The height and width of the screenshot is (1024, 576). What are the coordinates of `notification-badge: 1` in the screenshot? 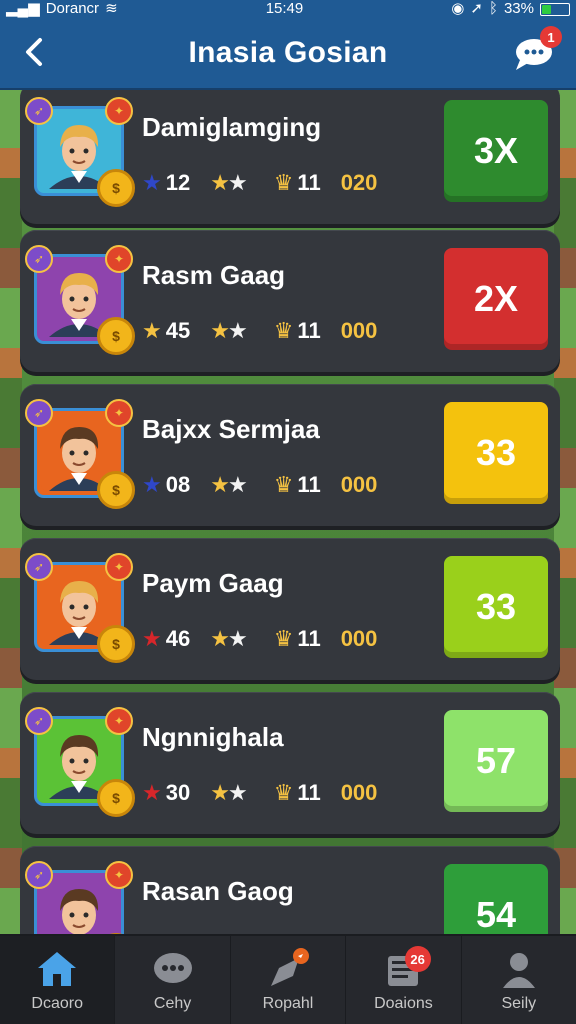 It's located at (551, 37).